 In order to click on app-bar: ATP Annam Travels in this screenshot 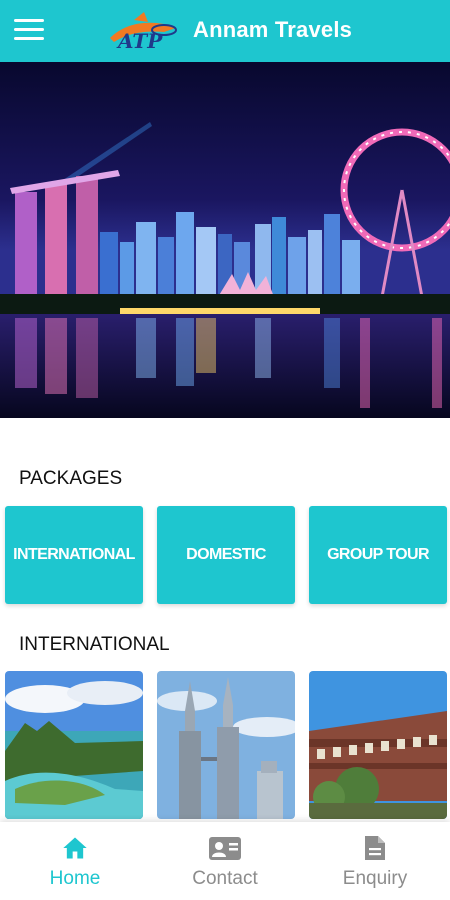, I will do `click(225, 31)`.